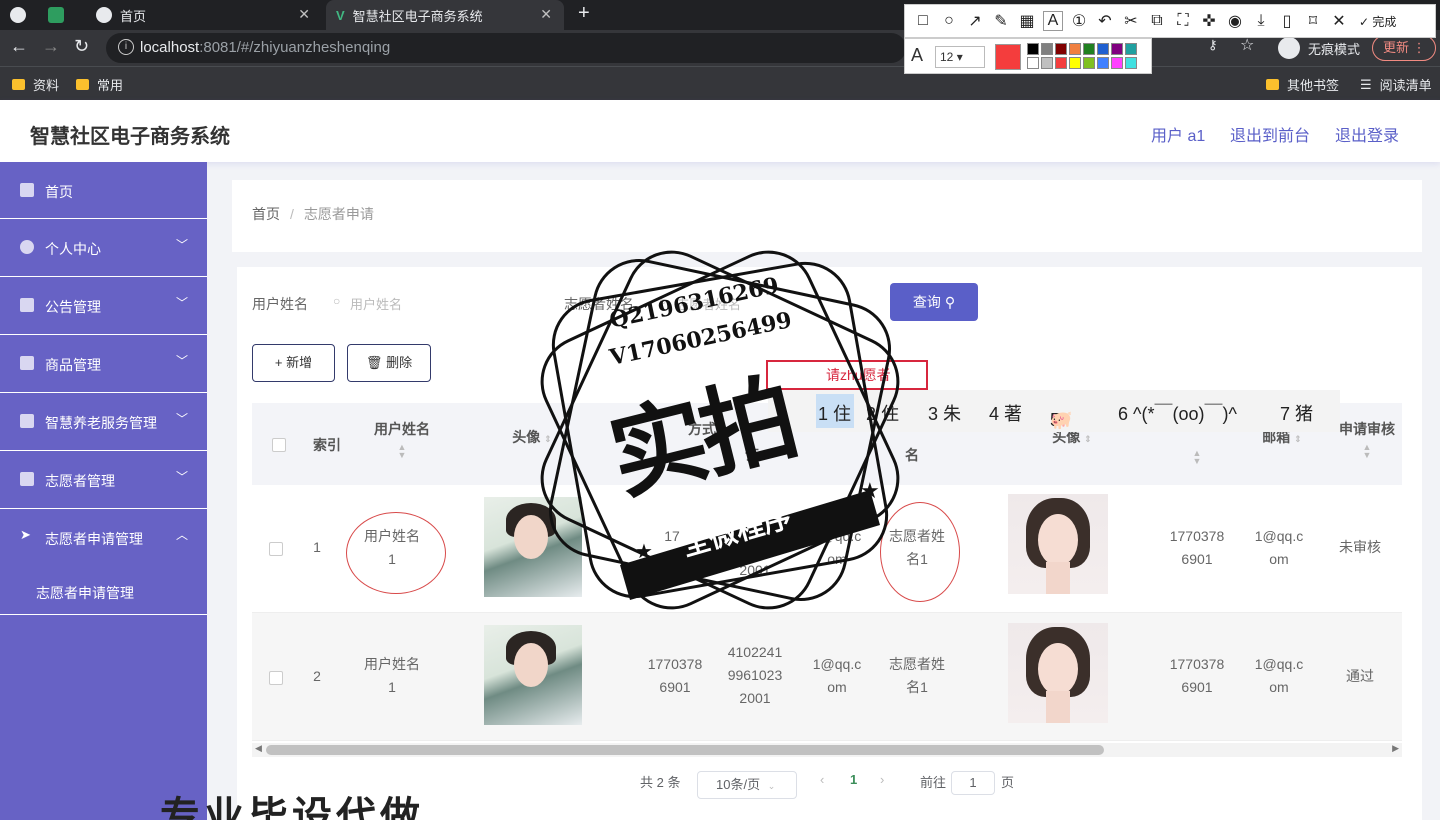 This screenshot has width=1440, height=820. What do you see at coordinates (279, 445) in the screenshot?
I see `select-all-checkbox` at bounding box center [279, 445].